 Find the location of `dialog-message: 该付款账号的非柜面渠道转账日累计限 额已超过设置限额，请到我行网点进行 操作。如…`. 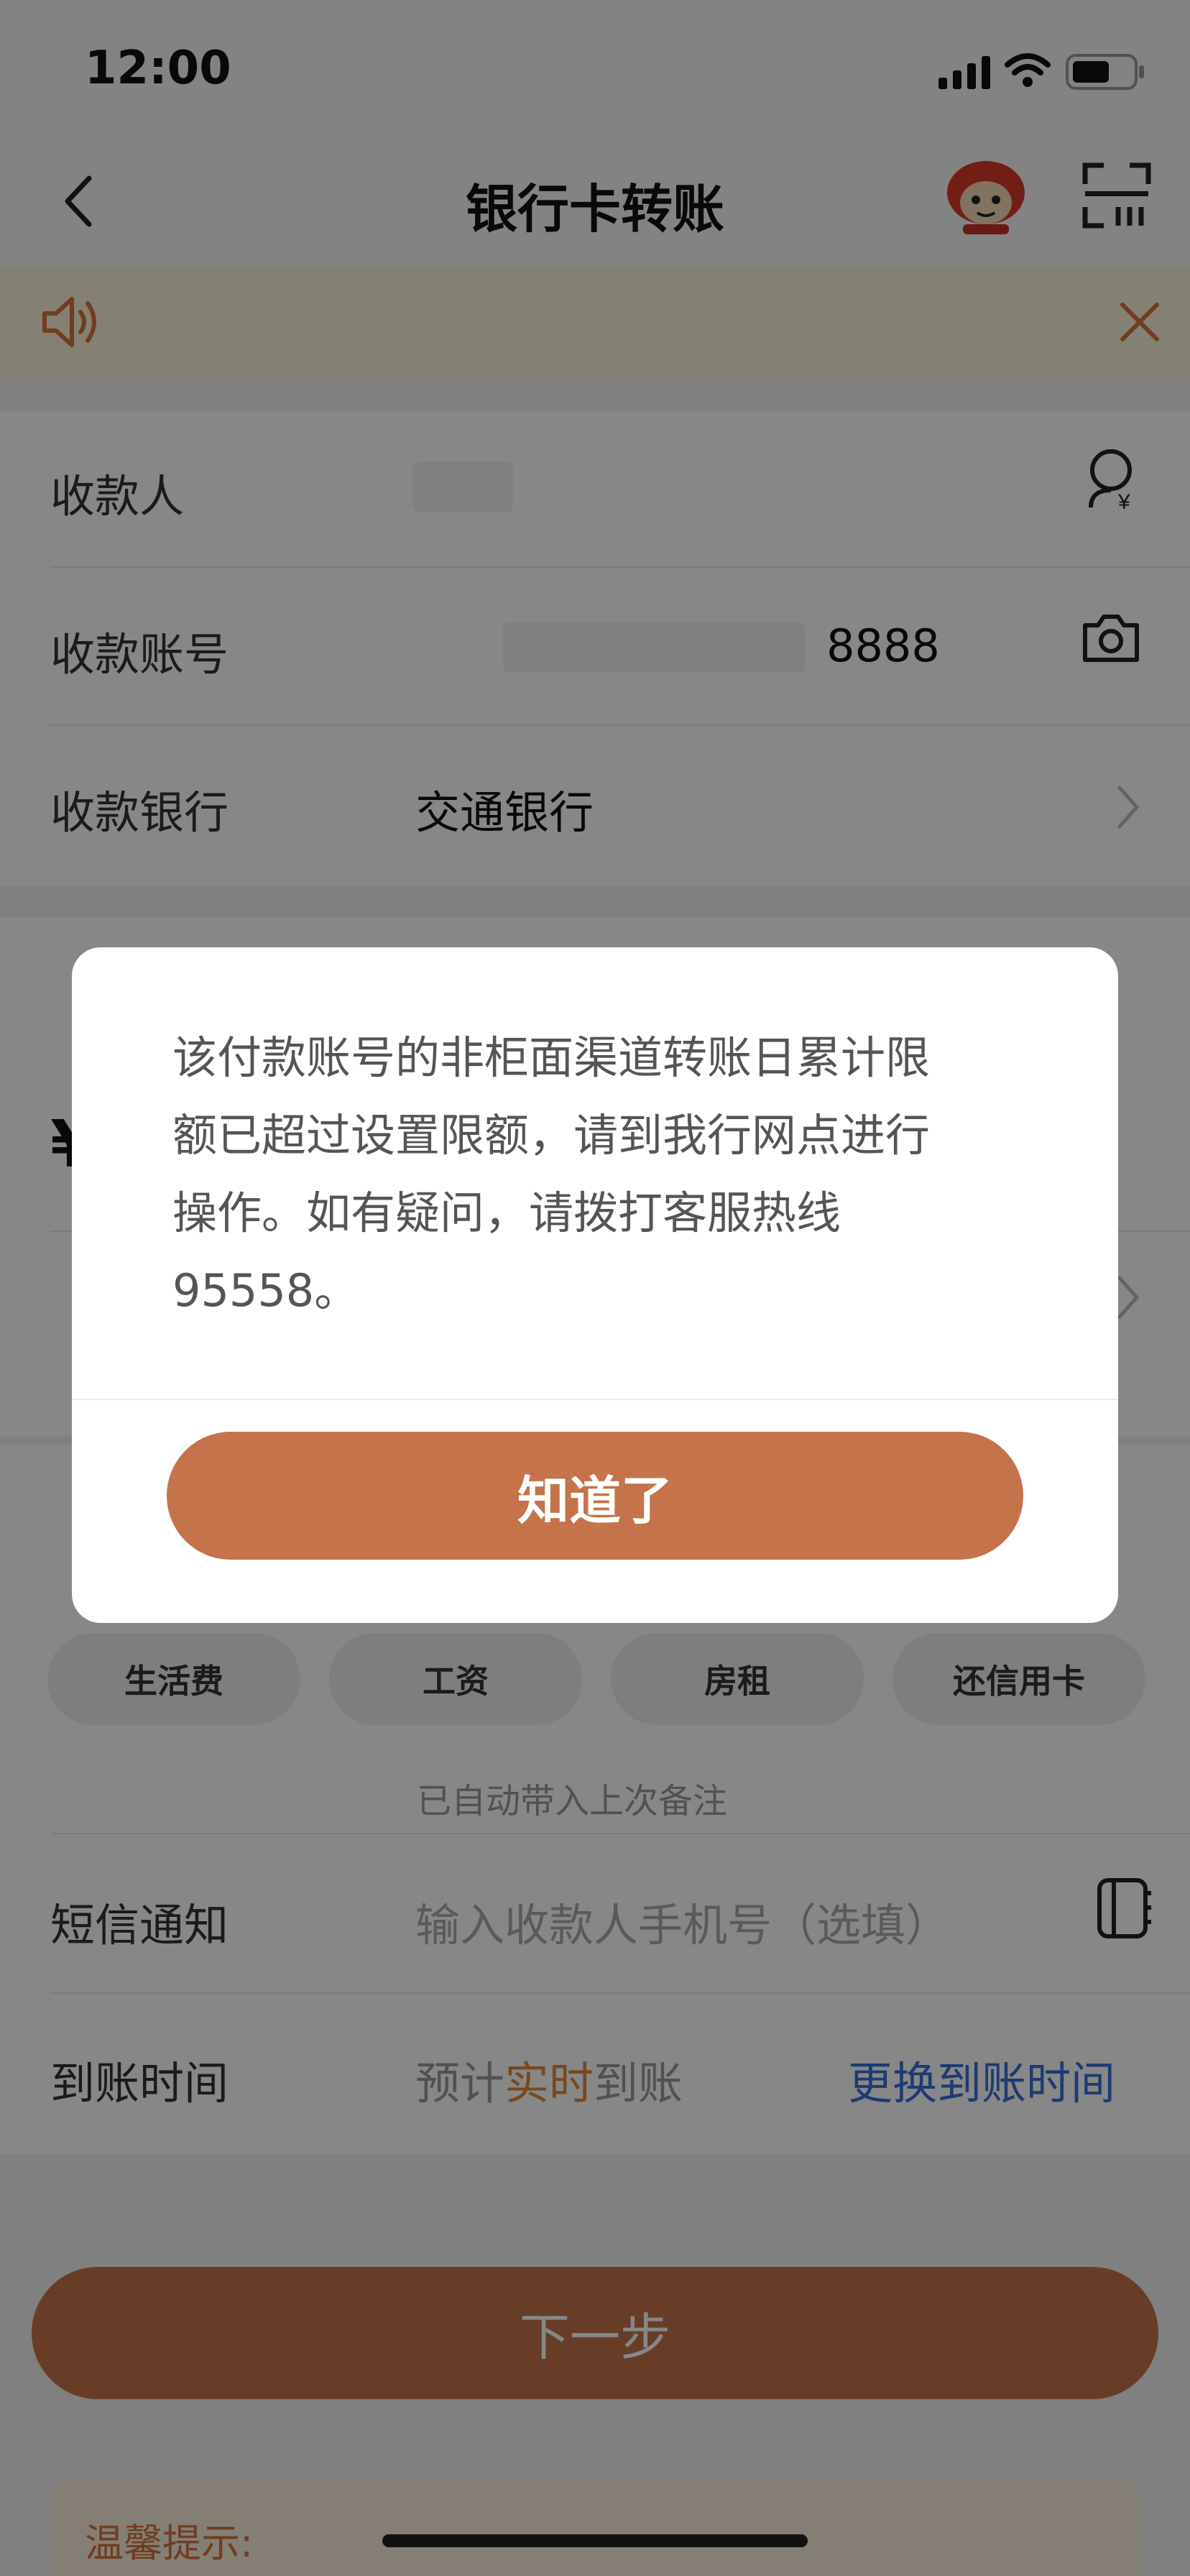

dialog-message: 该付款账号的非柜面渠道转账日累计限 额已超过设置限额，请到我行网点进行 操作。如… is located at coordinates (600, 1174).